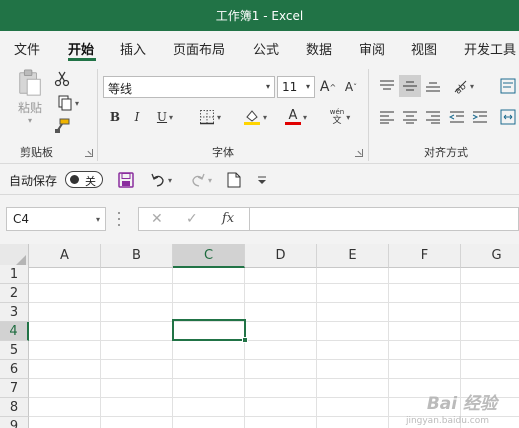 The width and height of the screenshot is (519, 428). I want to click on align-bottom-button, so click(433, 86).